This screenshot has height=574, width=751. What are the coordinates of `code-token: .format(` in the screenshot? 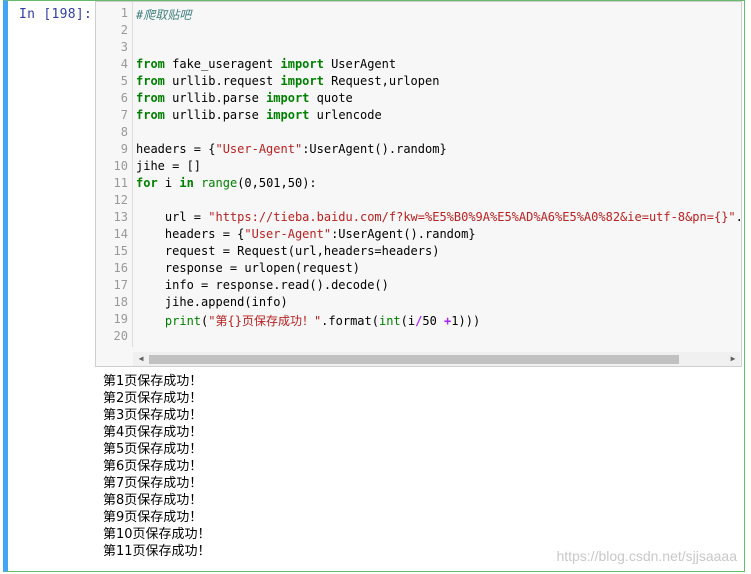 It's located at (350, 321).